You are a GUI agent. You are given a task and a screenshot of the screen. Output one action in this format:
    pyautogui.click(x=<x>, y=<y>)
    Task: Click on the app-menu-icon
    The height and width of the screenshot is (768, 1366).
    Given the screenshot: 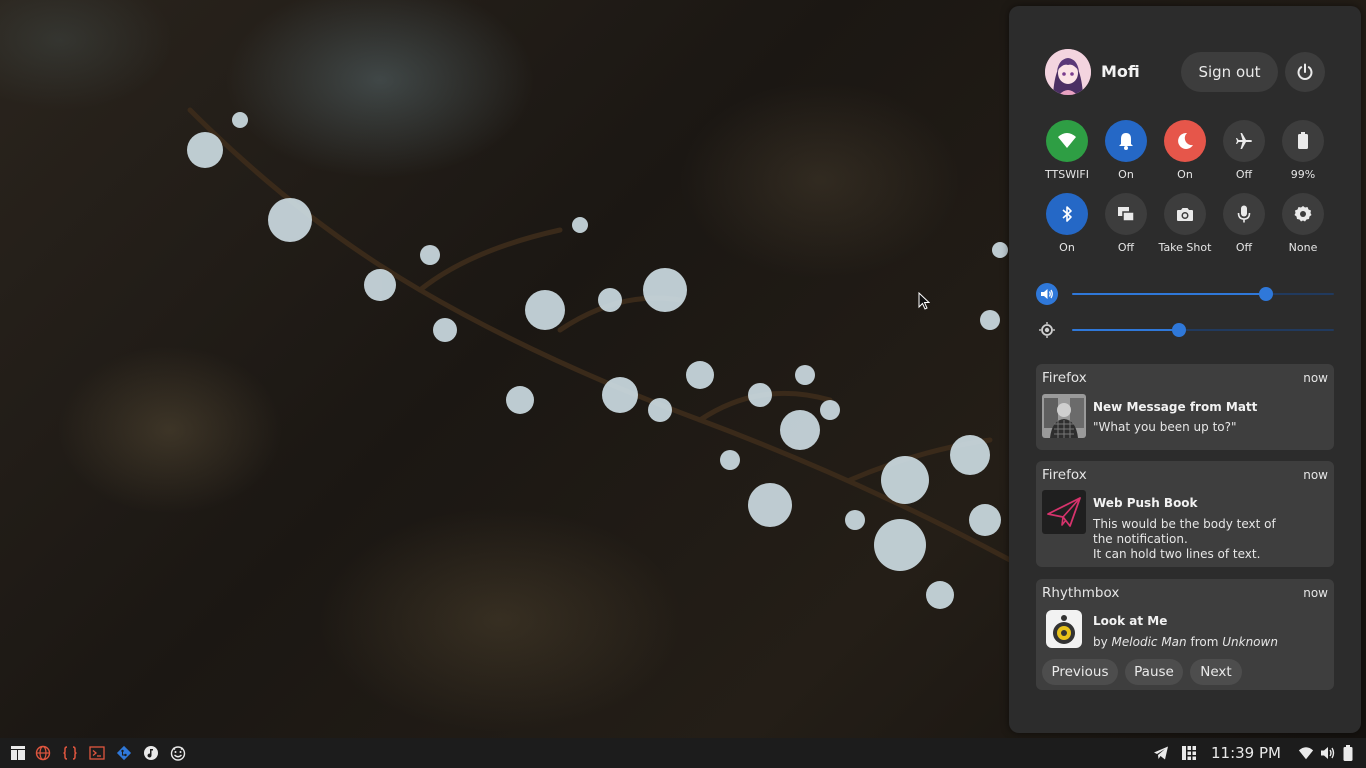 What is the action you would take?
    pyautogui.click(x=18, y=753)
    